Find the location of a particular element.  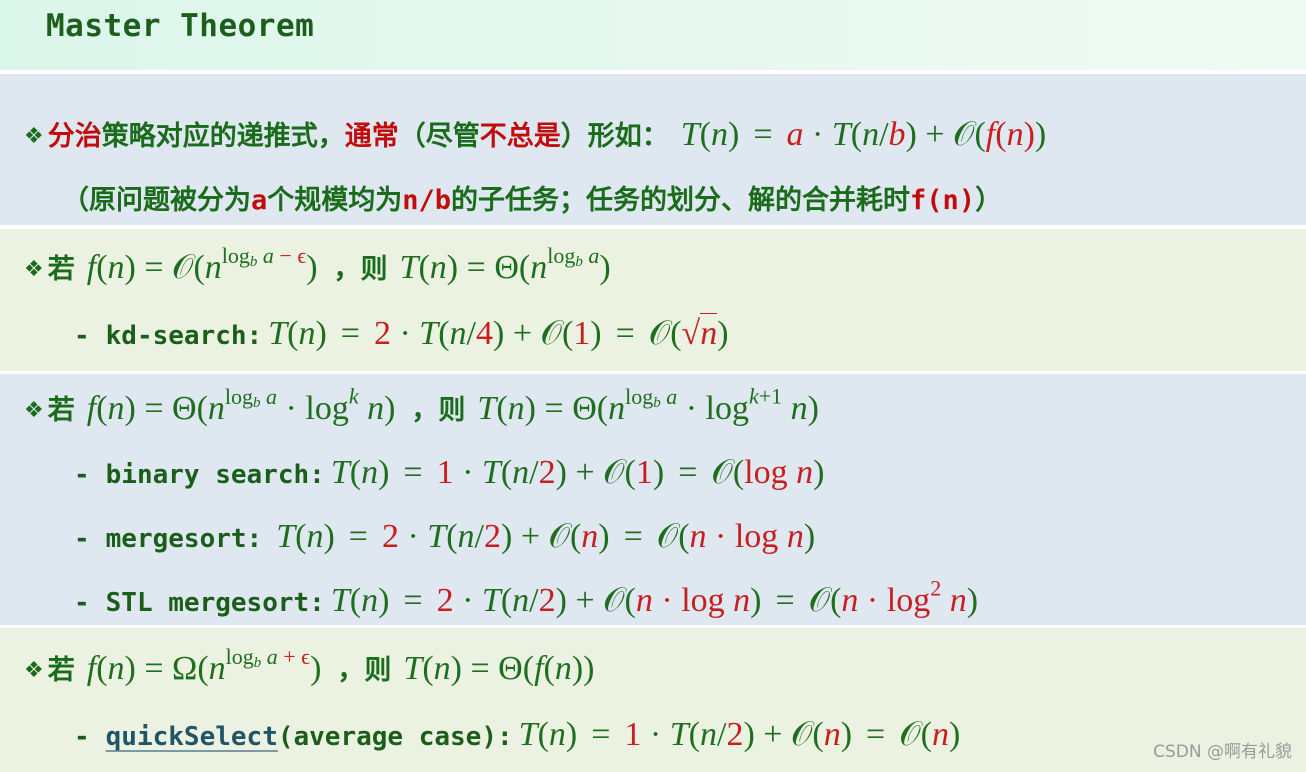

math-token-highlight: 2 is located at coordinates (735, 734).